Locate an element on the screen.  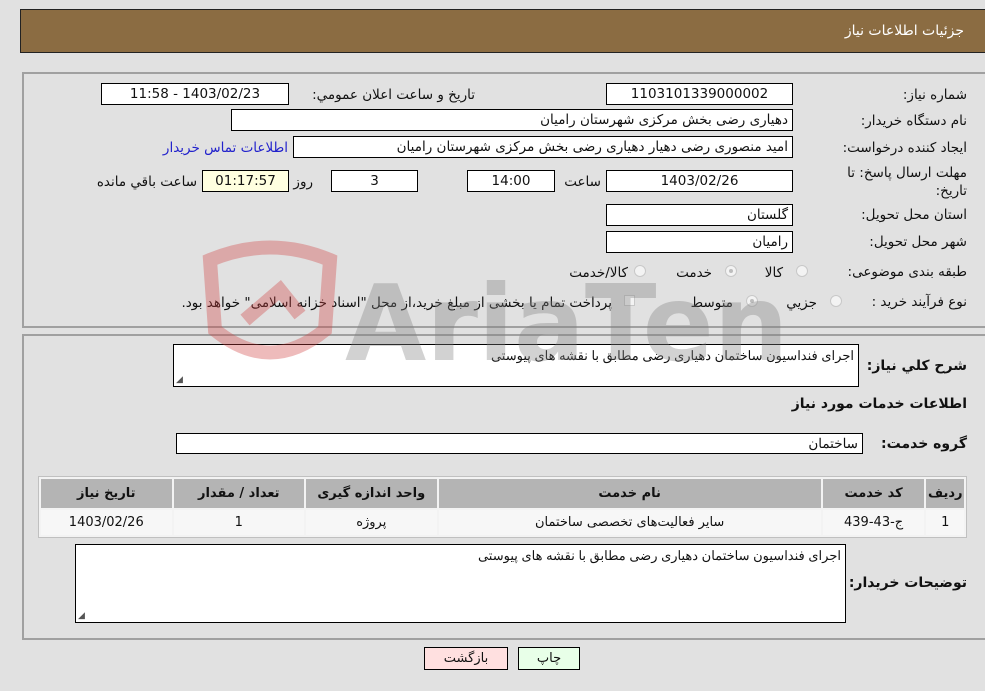
days-remaining-field: 3 is located at coordinates (374, 181).